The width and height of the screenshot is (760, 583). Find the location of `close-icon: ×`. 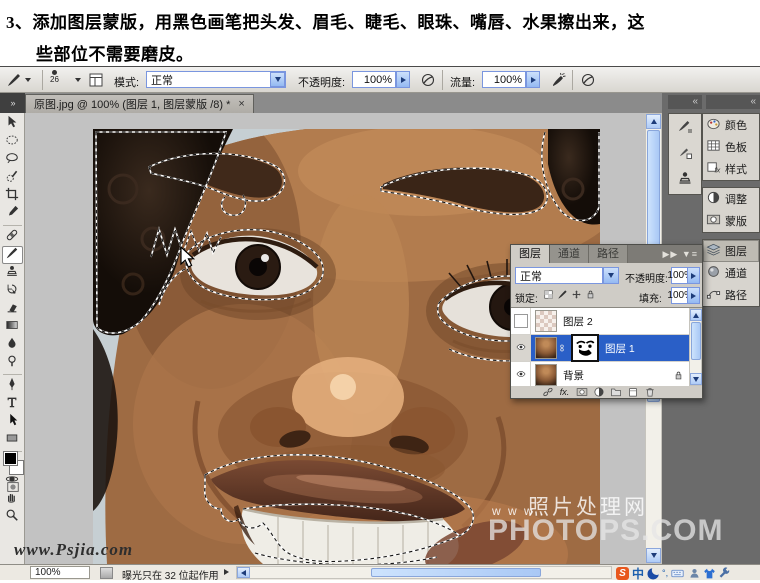

close-icon: × is located at coordinates (241, 104).